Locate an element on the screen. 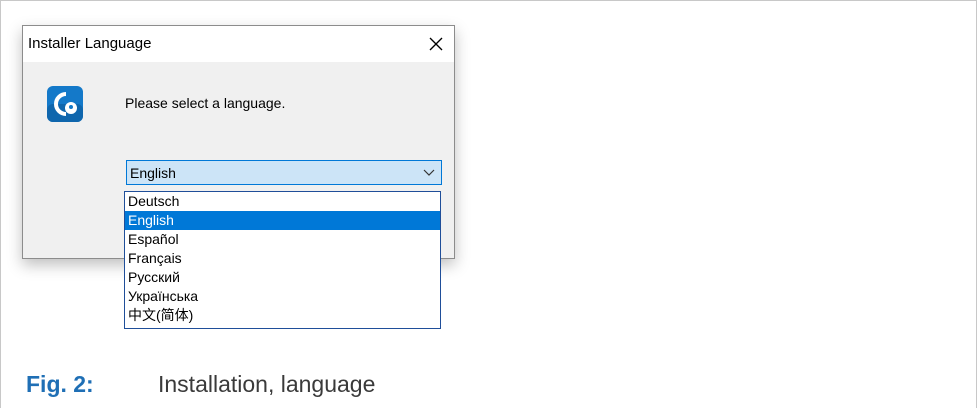 This screenshot has width=978, height=409. language-dropdown: English is located at coordinates (284, 172).